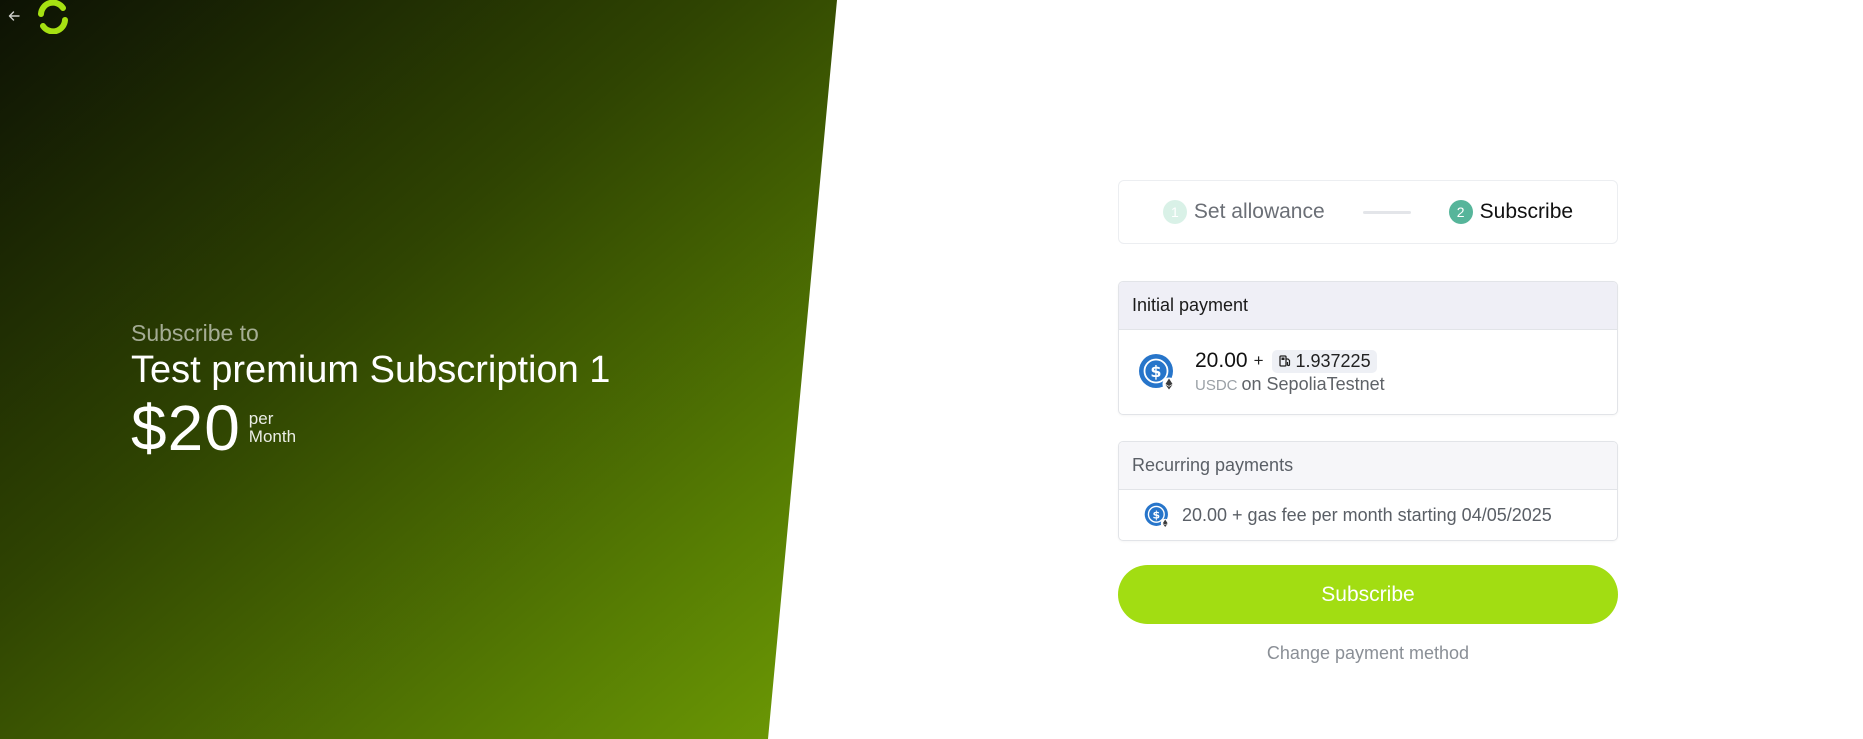  Describe the element at coordinates (1174, 212) in the screenshot. I see `step-number-badge: 1` at that location.